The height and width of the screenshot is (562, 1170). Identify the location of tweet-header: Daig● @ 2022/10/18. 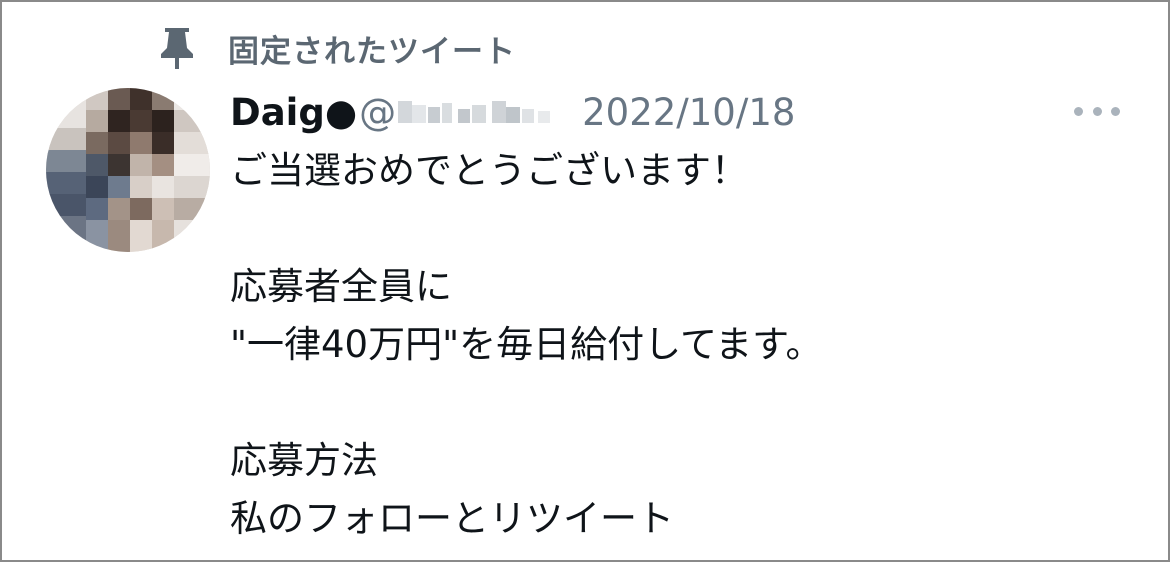
(512, 112).